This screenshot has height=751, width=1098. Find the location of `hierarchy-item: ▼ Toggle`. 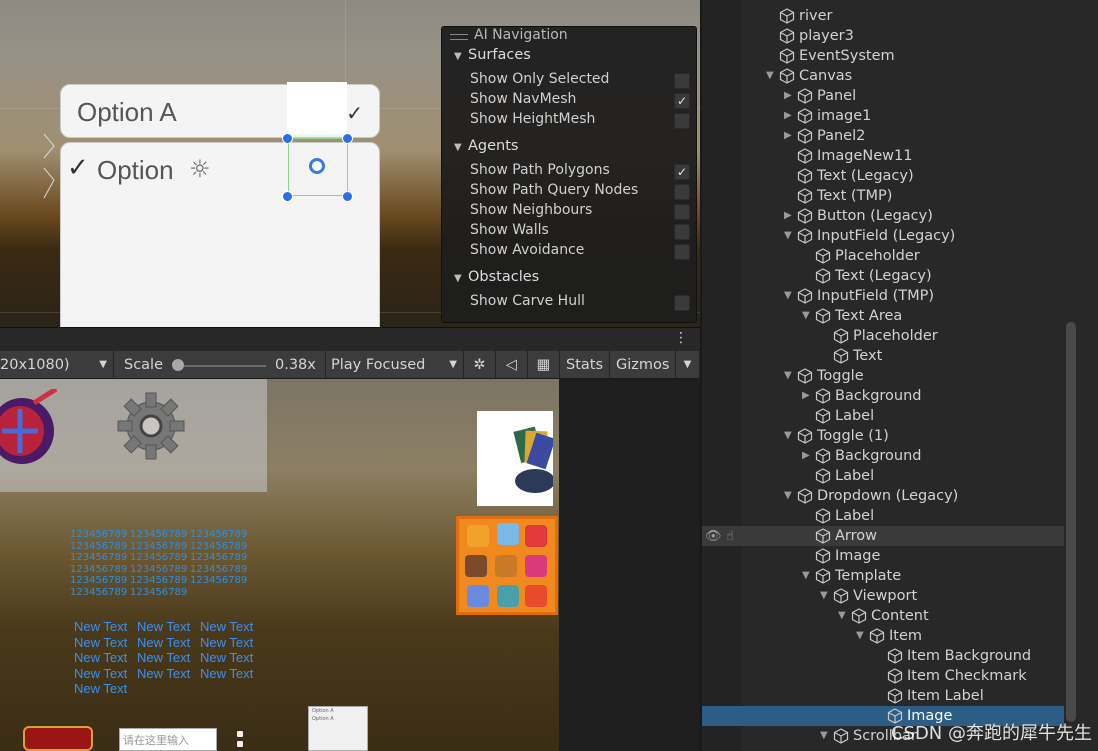

hierarchy-item: ▼ Toggle is located at coordinates (883, 376).